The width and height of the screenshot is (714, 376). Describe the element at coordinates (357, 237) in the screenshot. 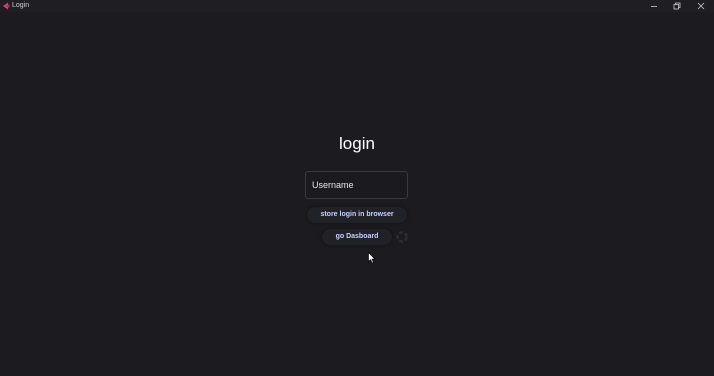

I see `go-dashboard-button: go Dasboard` at that location.